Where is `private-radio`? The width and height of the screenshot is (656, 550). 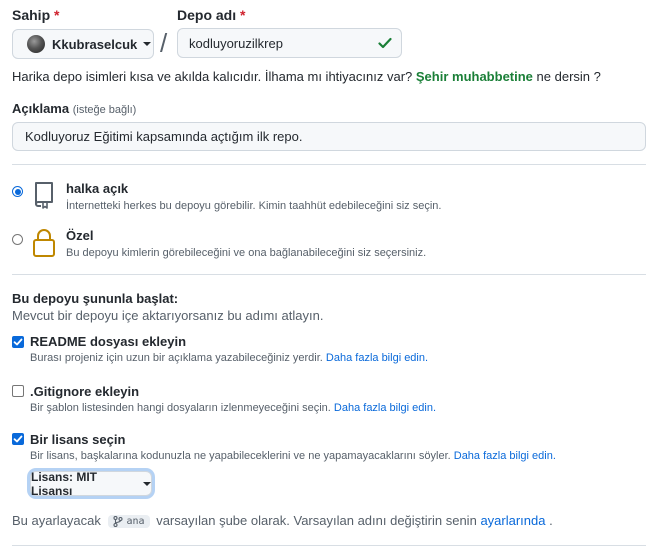 private-radio is located at coordinates (17, 239).